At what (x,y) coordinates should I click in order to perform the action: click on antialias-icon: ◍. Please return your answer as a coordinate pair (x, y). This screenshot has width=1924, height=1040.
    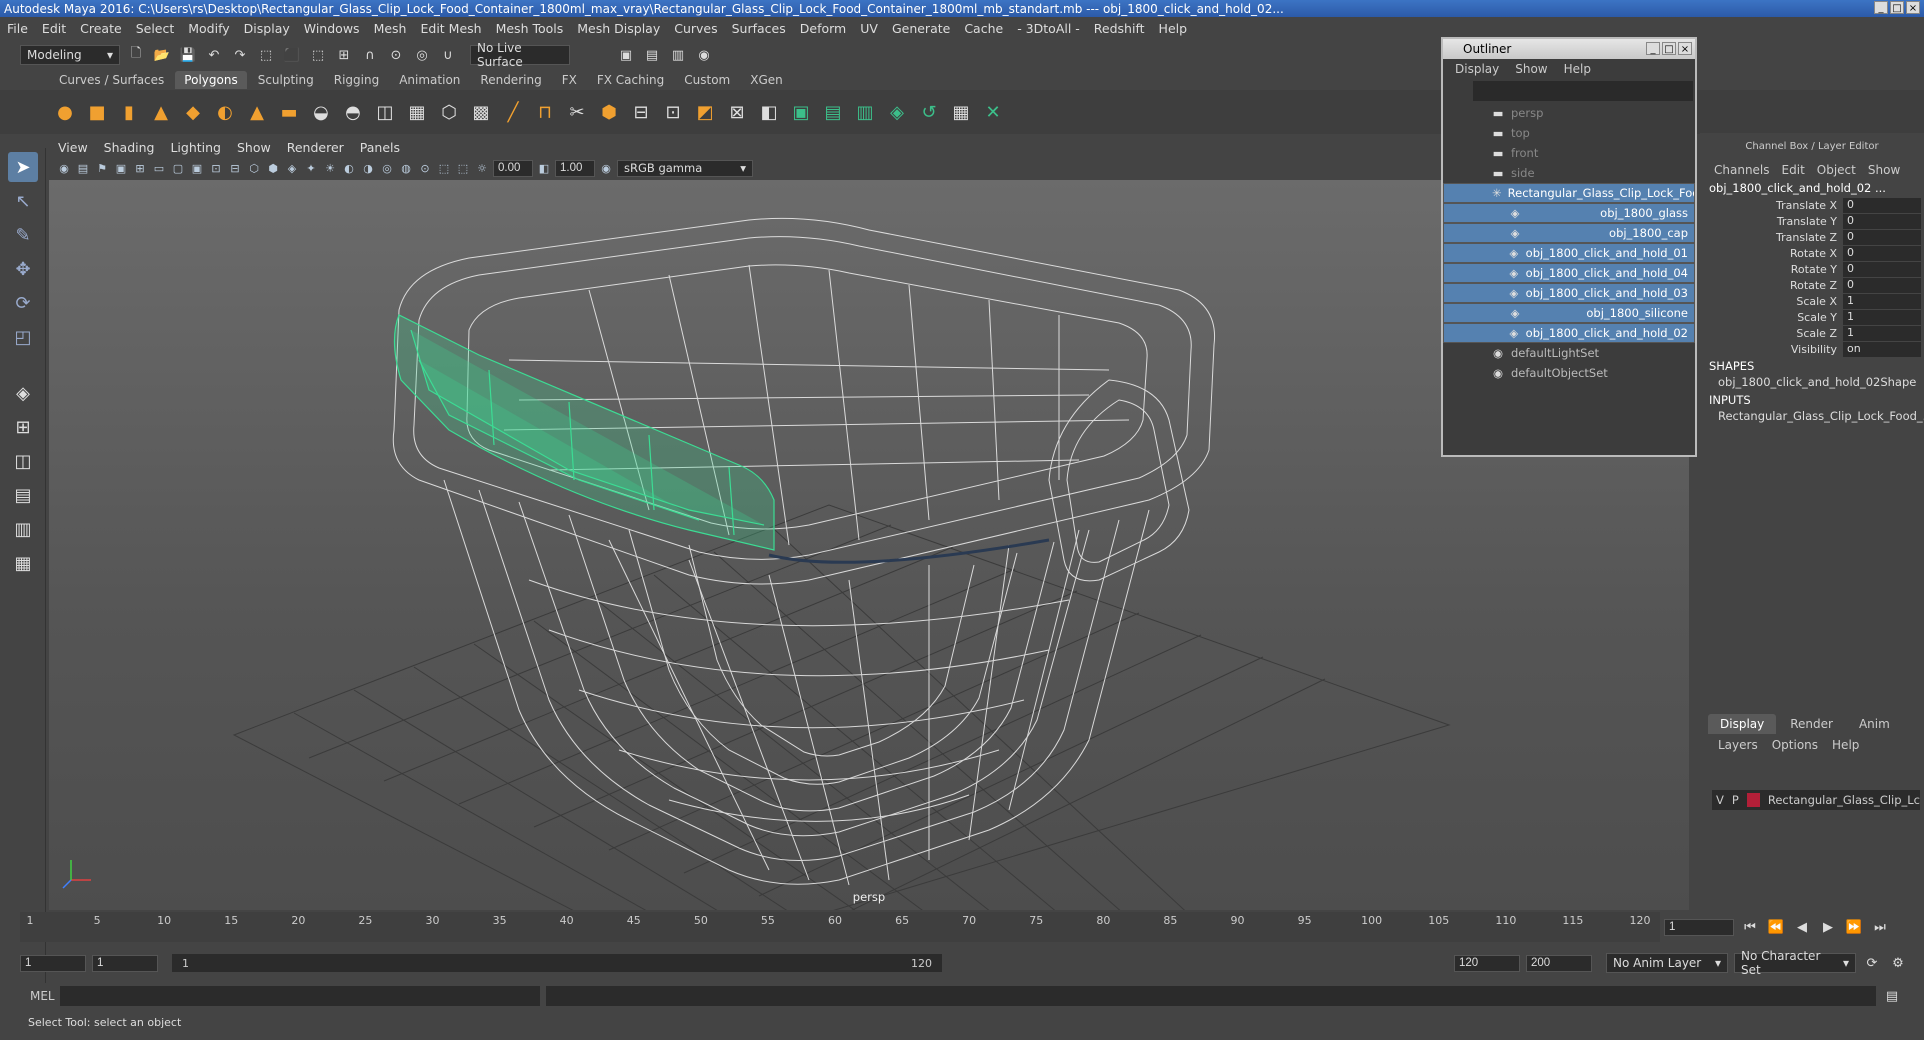
    Looking at the image, I should click on (406, 168).